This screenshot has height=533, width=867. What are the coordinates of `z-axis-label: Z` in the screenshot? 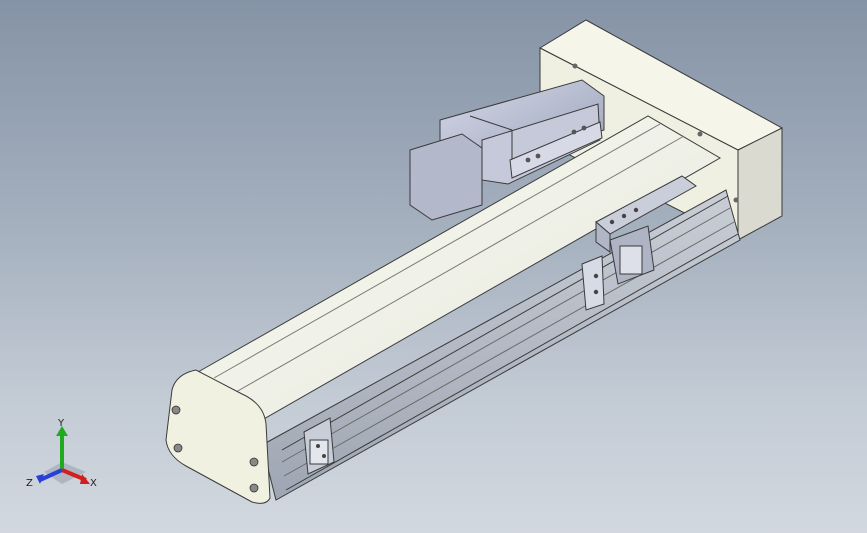 It's located at (29, 483).